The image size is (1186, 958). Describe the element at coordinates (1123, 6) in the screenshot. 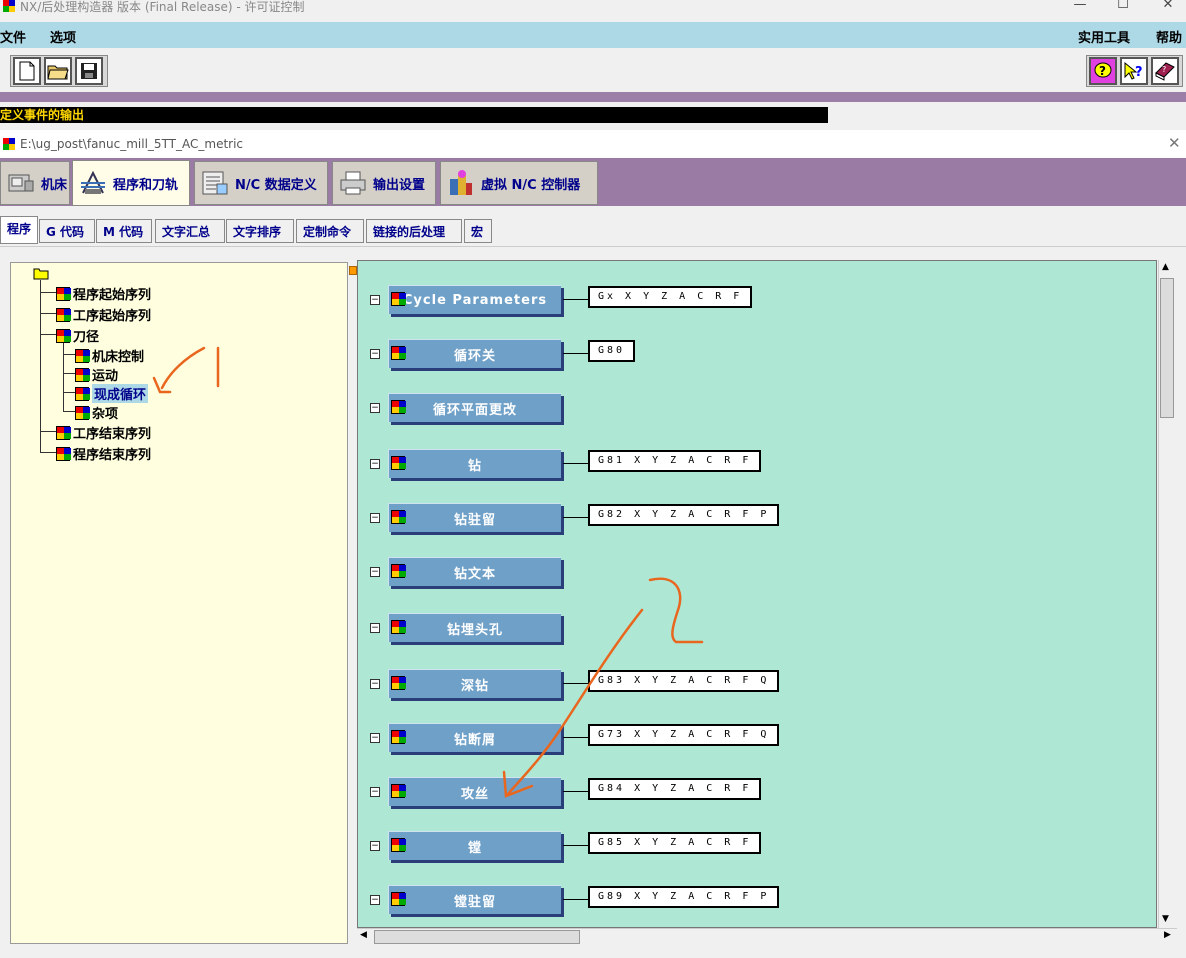

I see `maximize-button: ☐` at that location.